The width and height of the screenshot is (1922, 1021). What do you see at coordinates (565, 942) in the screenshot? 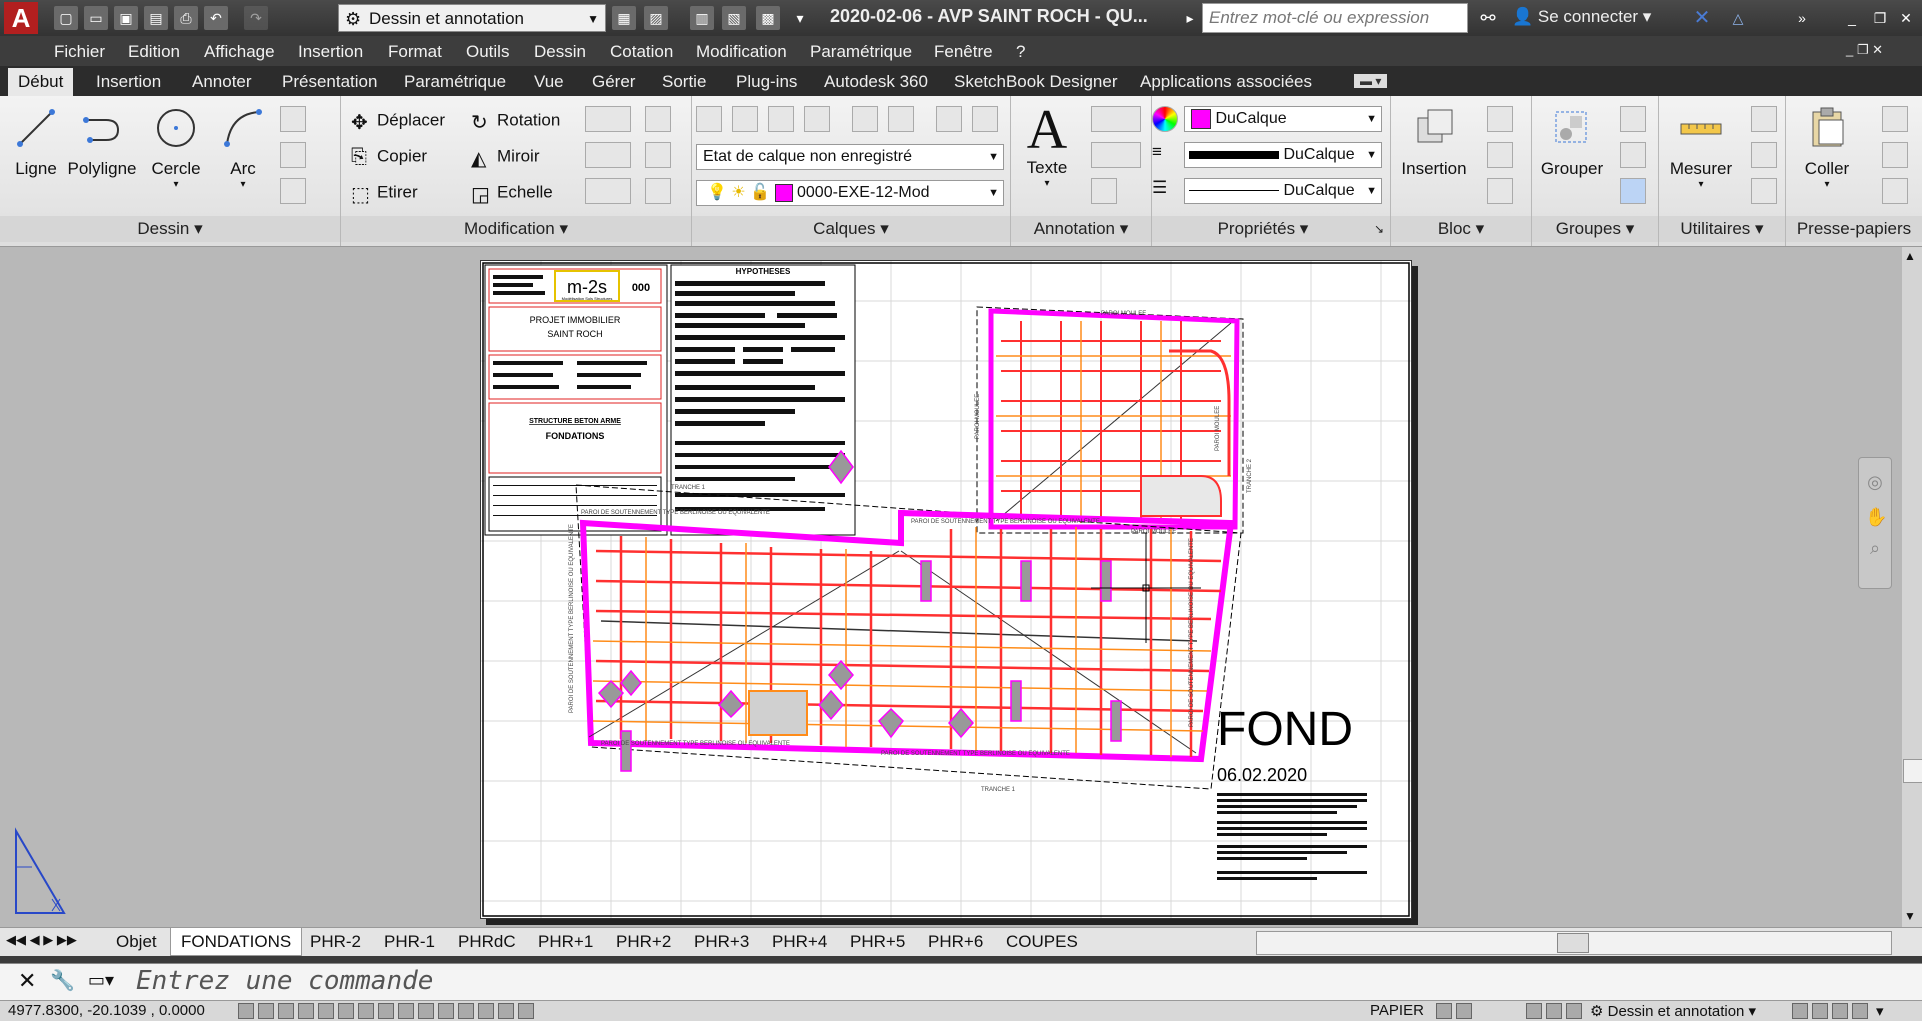
I see `layout-tab-phr-p1: PHR+1` at bounding box center [565, 942].